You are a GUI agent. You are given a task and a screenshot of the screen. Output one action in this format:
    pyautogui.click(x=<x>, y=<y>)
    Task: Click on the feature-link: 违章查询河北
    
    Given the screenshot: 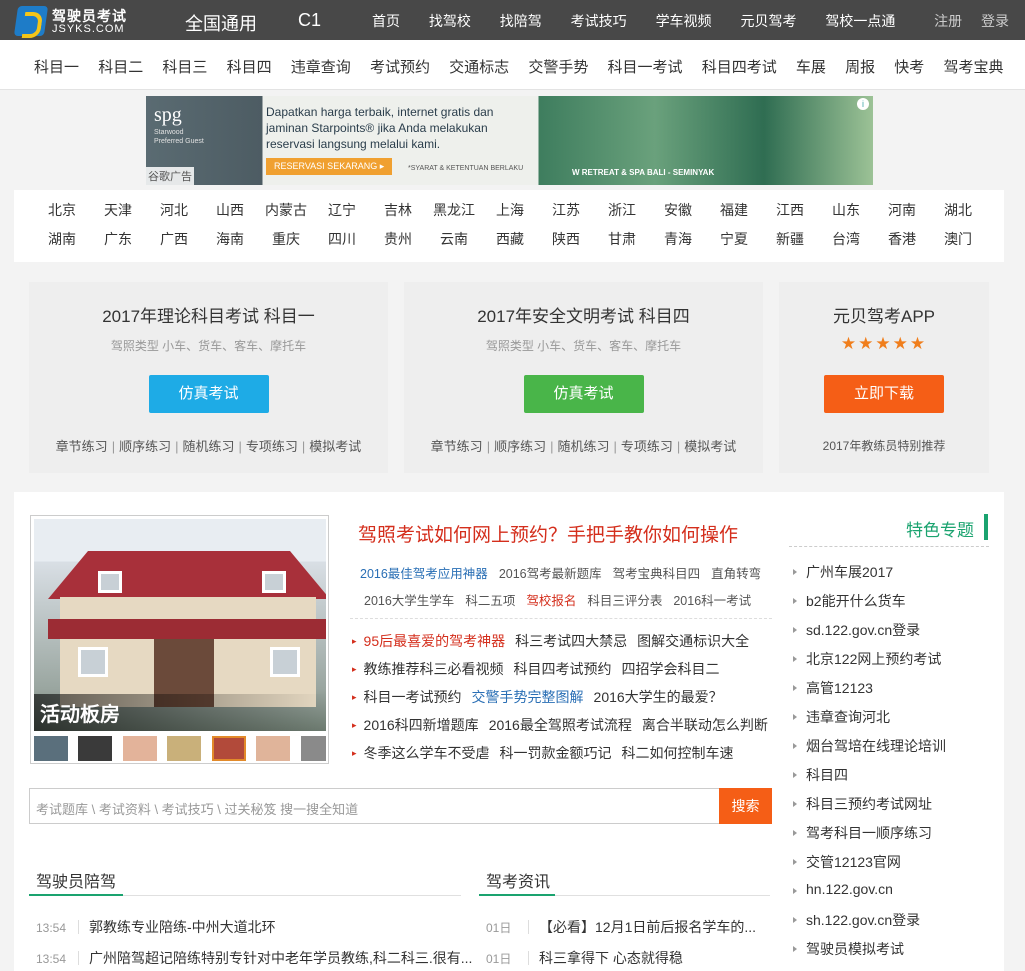 What is the action you would take?
    pyautogui.click(x=890, y=721)
    